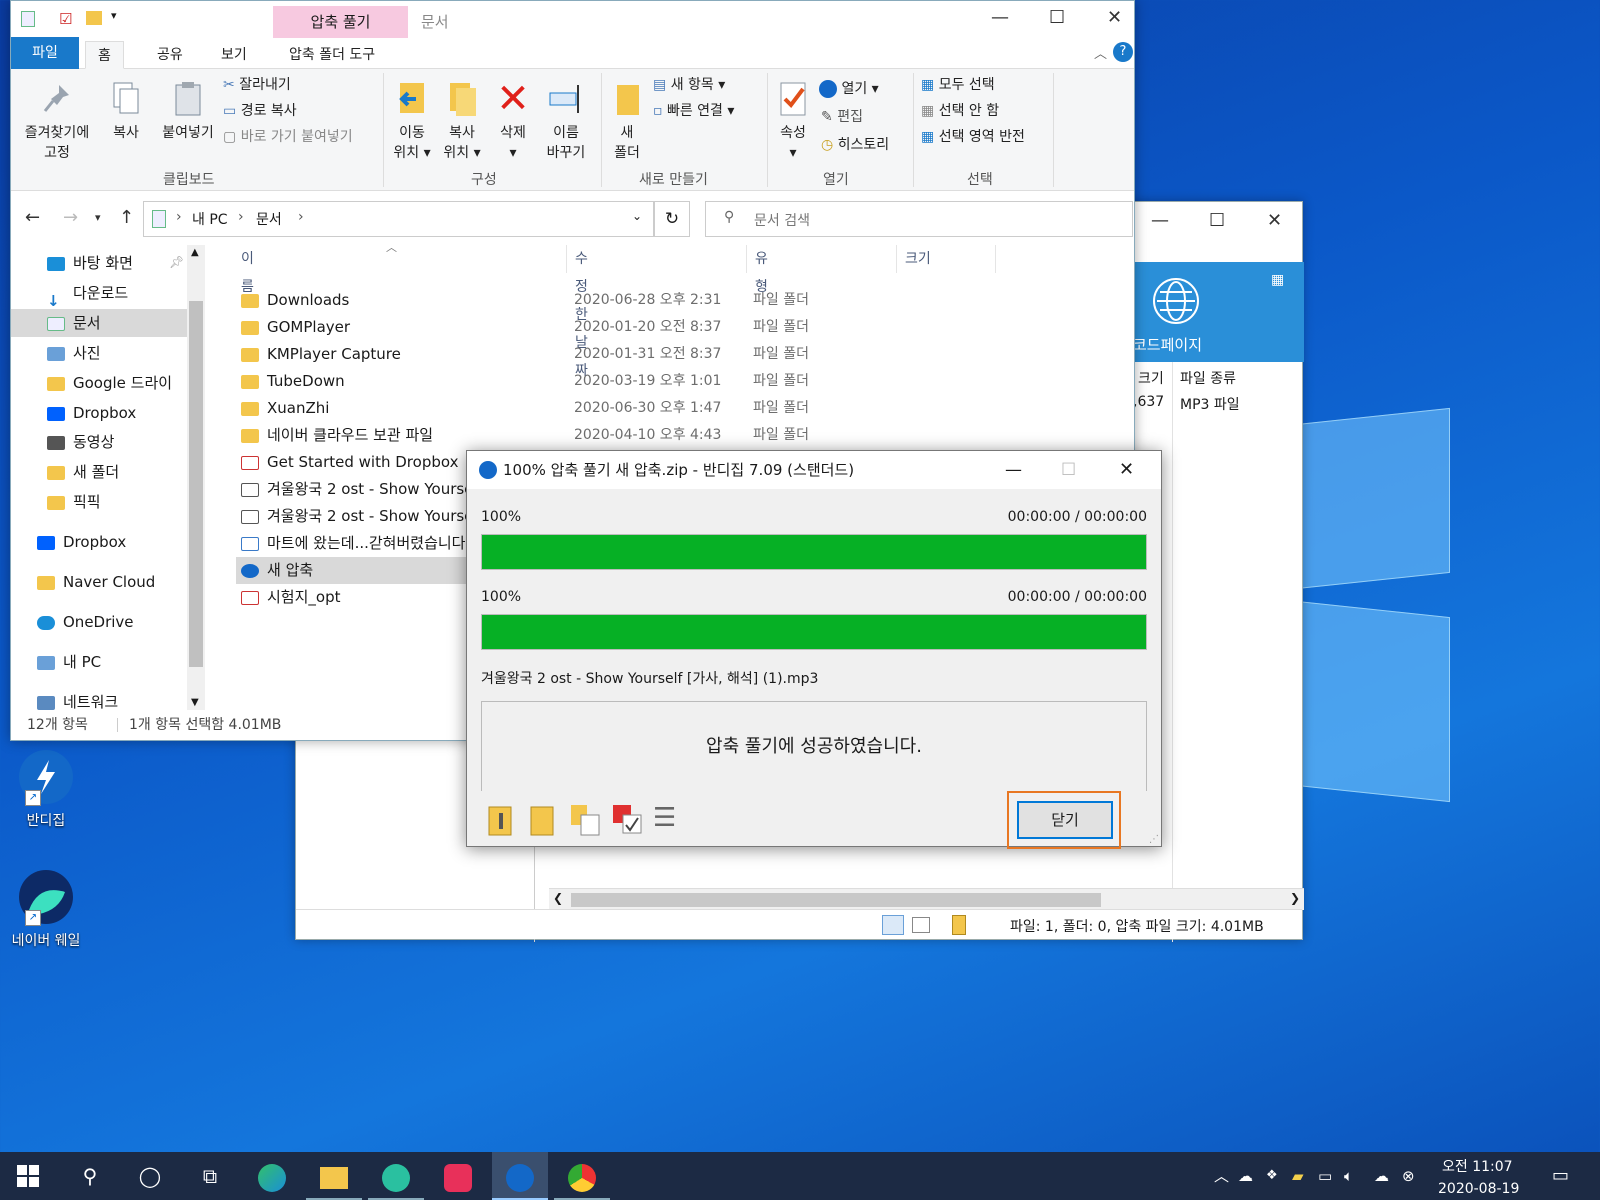 The height and width of the screenshot is (1200, 1600). What do you see at coordinates (502, 820) in the screenshot?
I see `open-folder-icon` at bounding box center [502, 820].